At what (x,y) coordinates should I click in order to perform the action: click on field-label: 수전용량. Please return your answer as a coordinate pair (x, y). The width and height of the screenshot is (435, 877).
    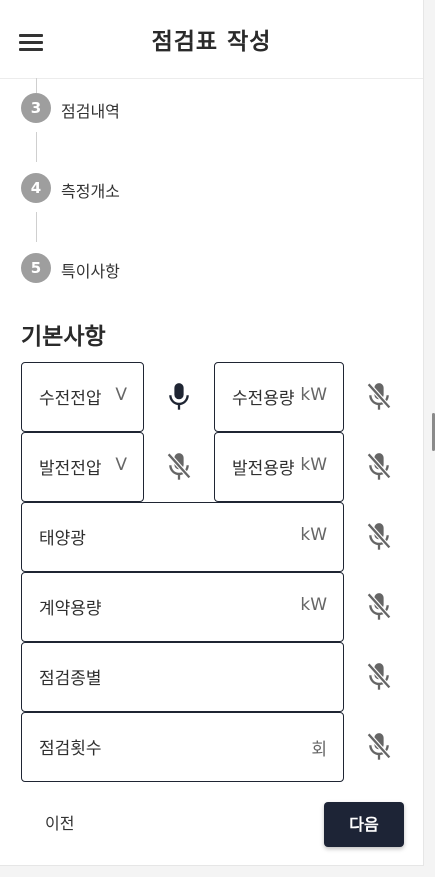
    Looking at the image, I should click on (263, 399).